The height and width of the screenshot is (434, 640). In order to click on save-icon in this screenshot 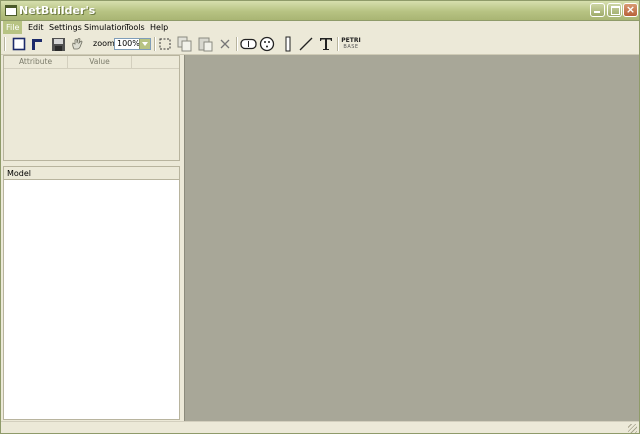, I will do `click(58, 44)`.